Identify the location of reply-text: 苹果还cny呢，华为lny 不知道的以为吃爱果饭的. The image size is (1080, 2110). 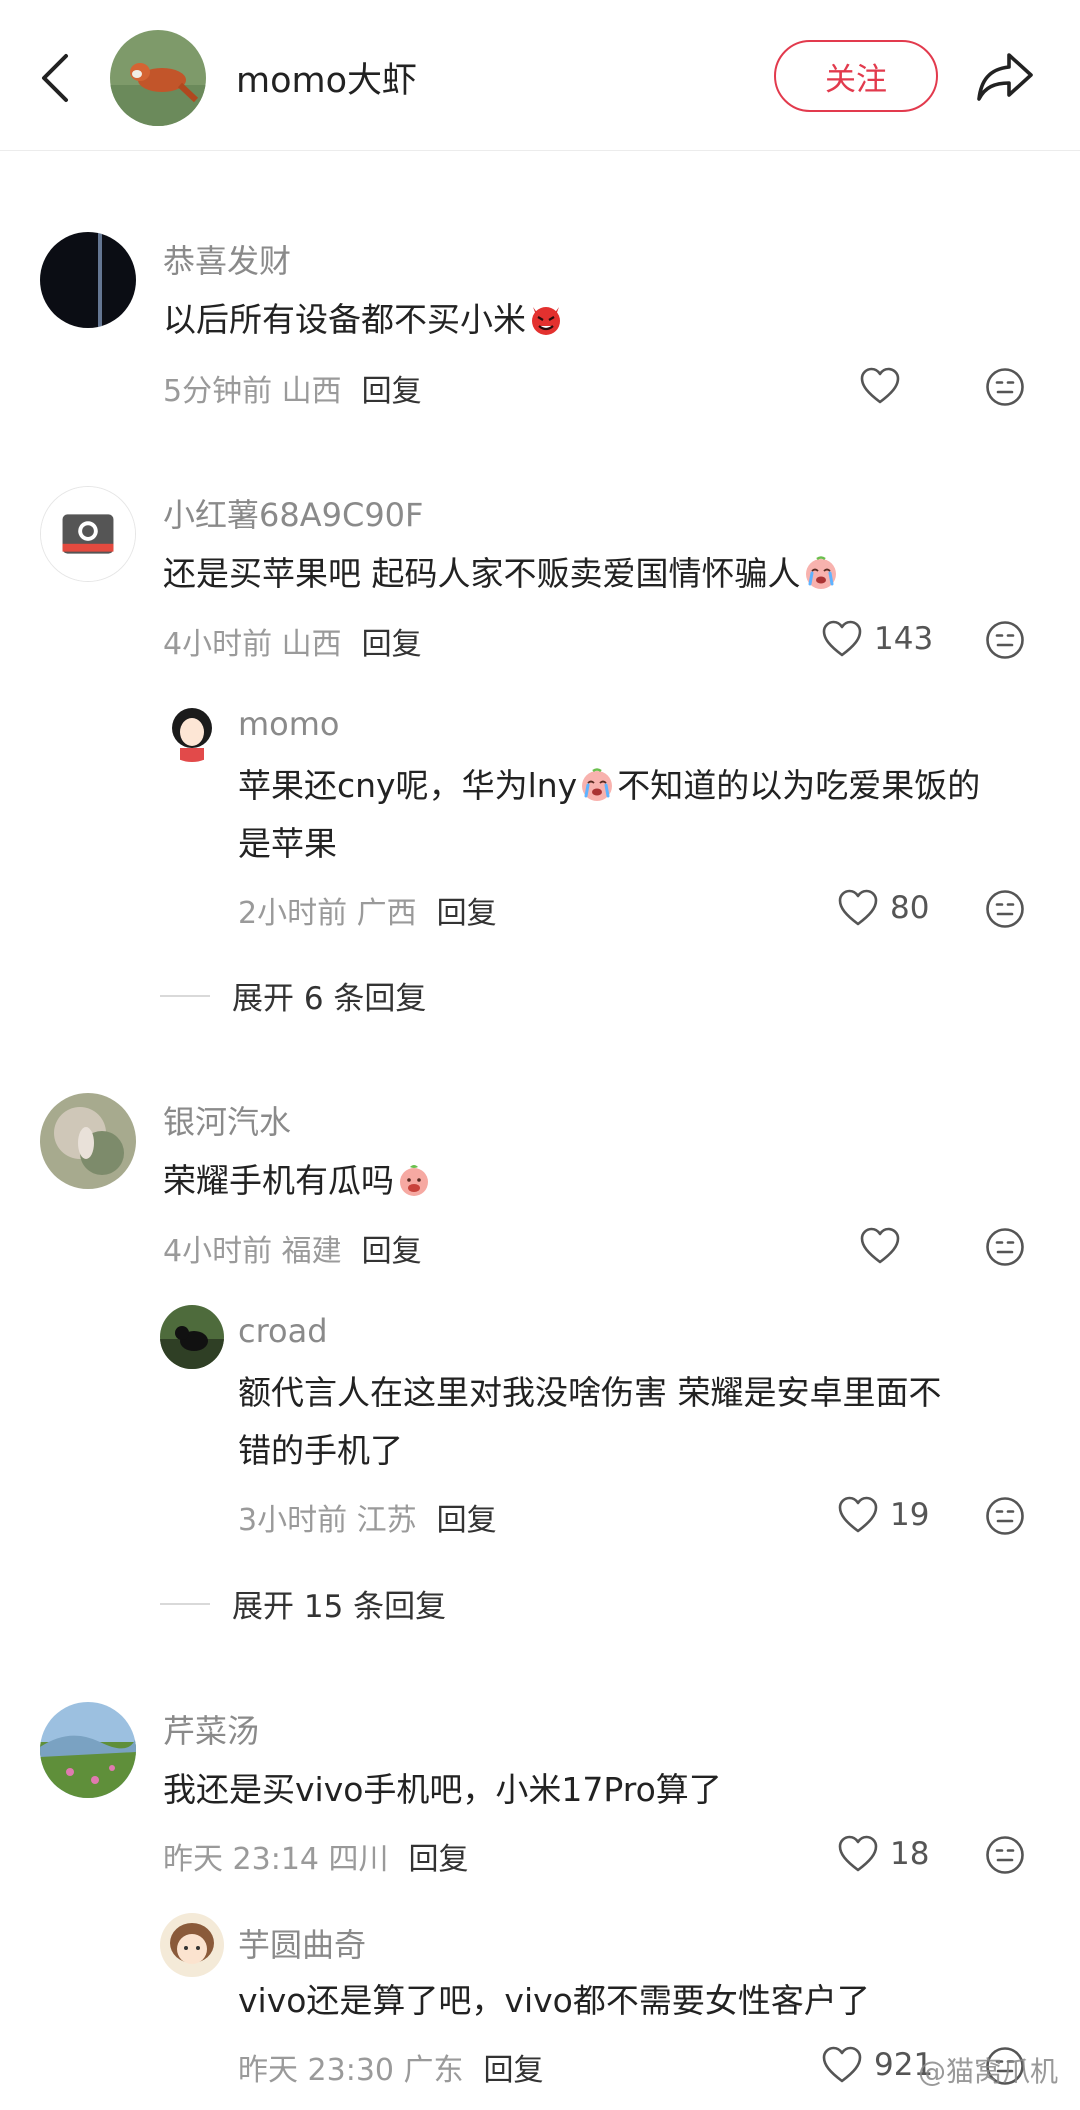
(609, 785).